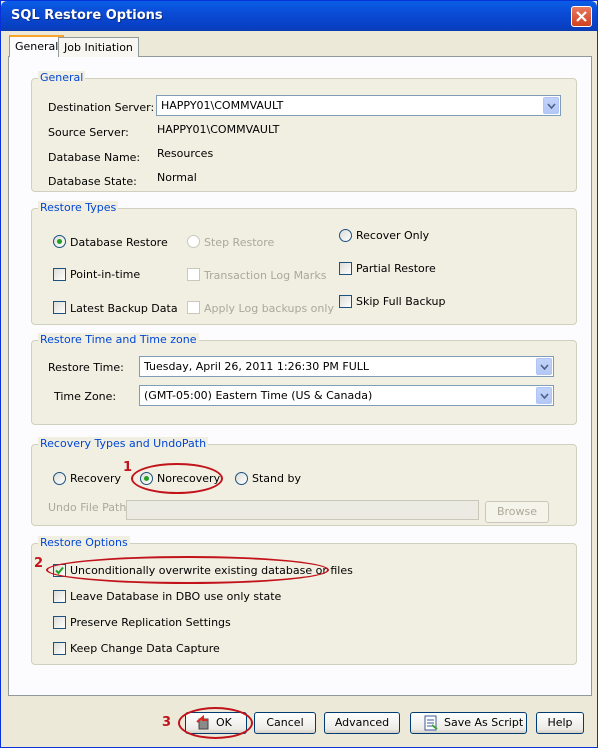 The image size is (598, 748). What do you see at coordinates (431, 723) in the screenshot?
I see `script-icon` at bounding box center [431, 723].